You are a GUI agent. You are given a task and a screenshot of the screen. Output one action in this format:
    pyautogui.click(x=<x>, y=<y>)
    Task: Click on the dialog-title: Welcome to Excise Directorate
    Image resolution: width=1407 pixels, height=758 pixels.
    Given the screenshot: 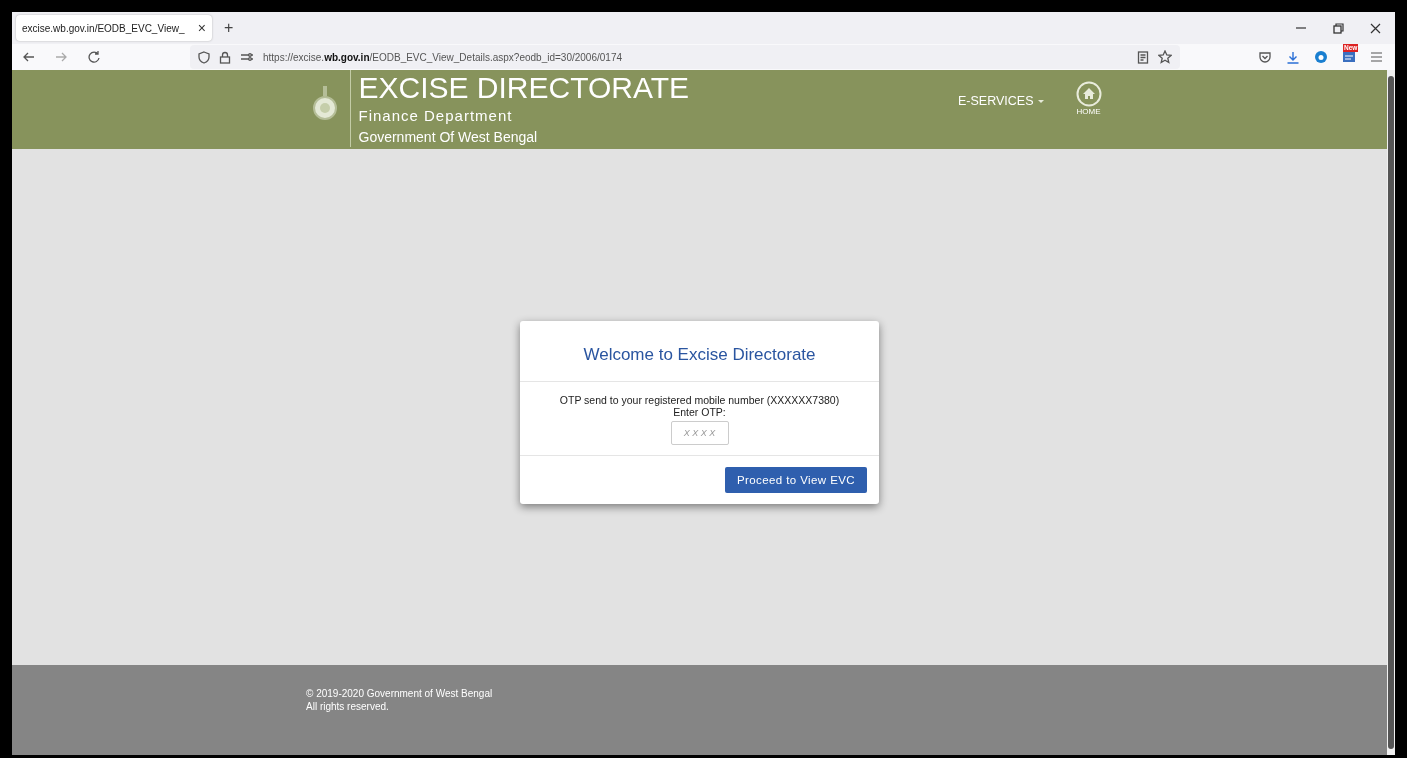 What is the action you would take?
    pyautogui.click(x=699, y=351)
    